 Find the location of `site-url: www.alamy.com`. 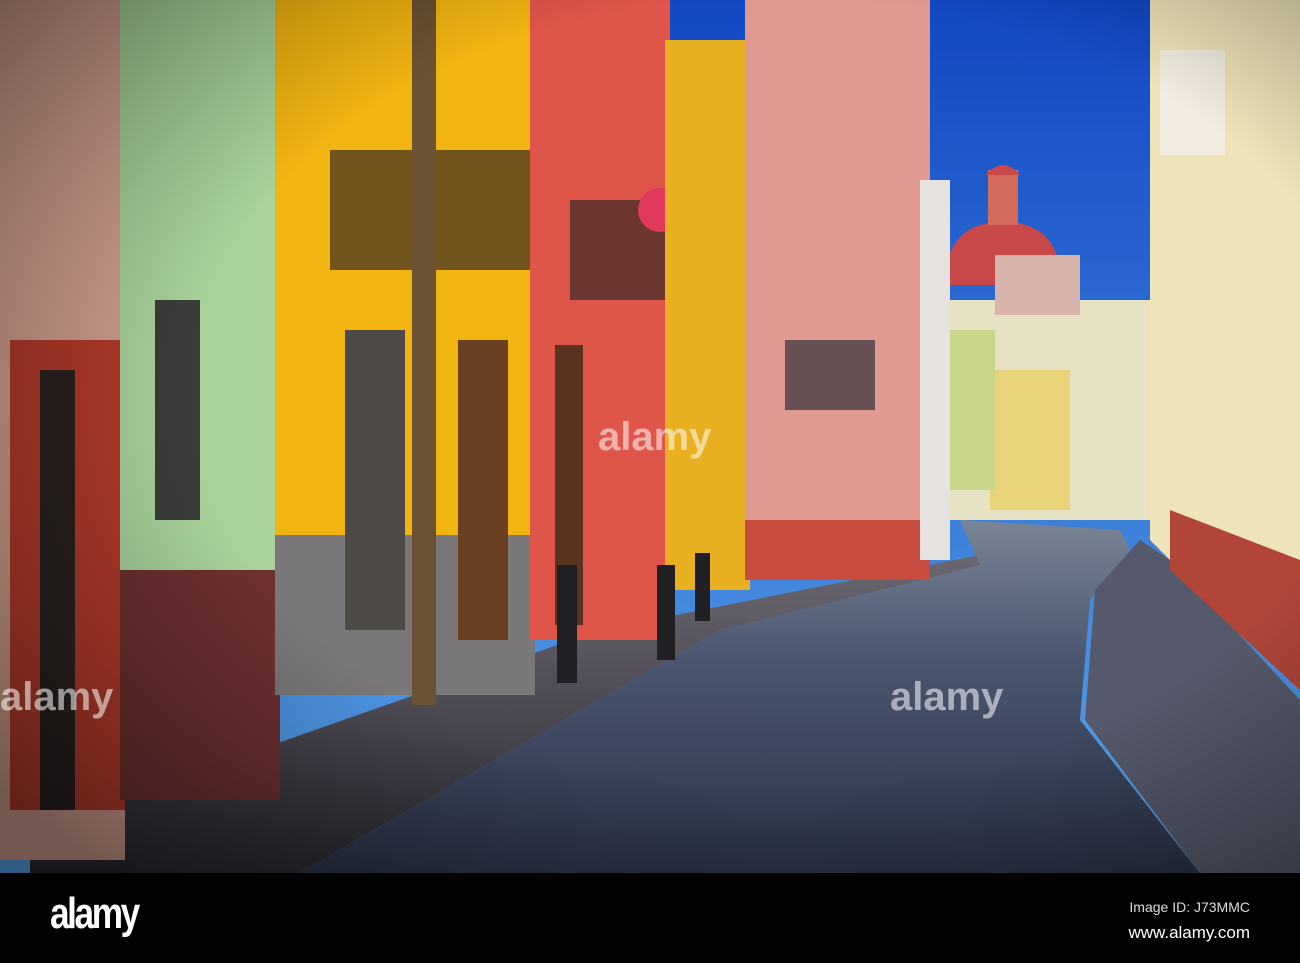

site-url: www.alamy.com is located at coordinates (1189, 932).